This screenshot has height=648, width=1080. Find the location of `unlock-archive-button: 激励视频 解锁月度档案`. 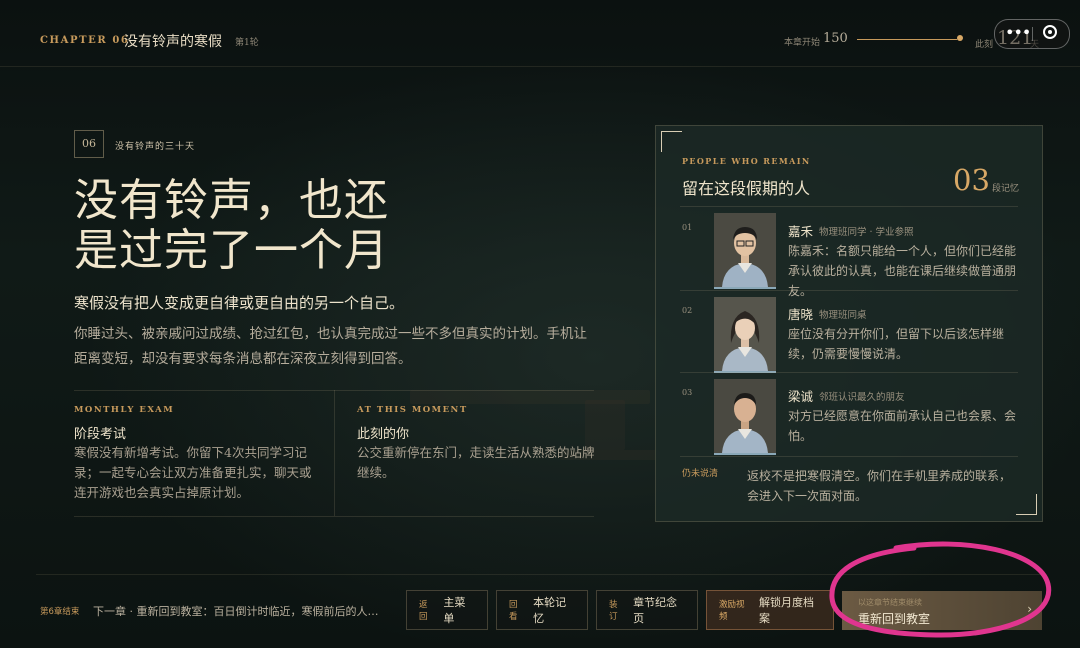

unlock-archive-button: 激励视频 解锁月度档案 is located at coordinates (770, 610).